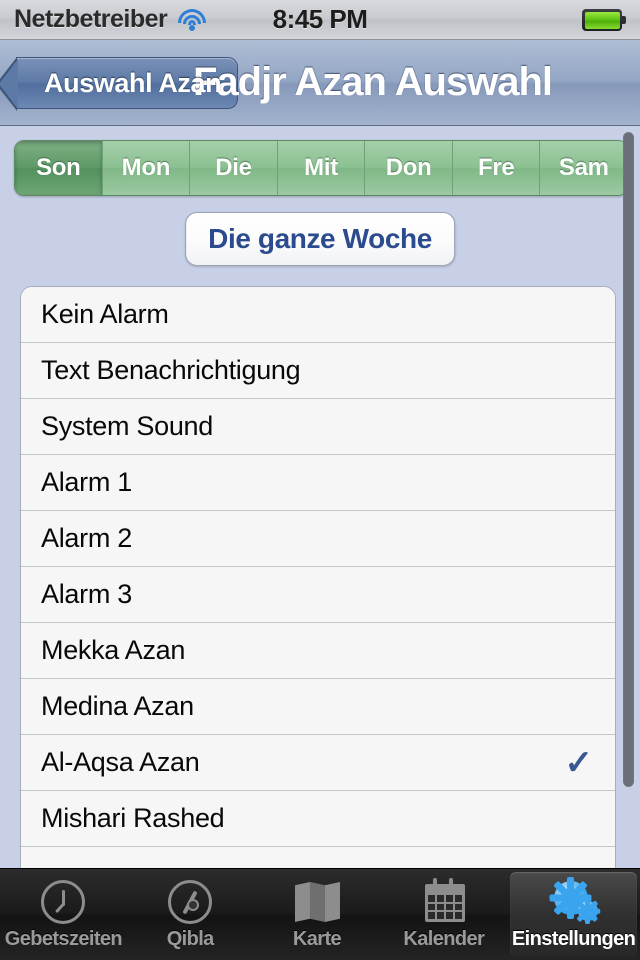 The width and height of the screenshot is (640, 960). I want to click on segment-label: Don, so click(408, 167).